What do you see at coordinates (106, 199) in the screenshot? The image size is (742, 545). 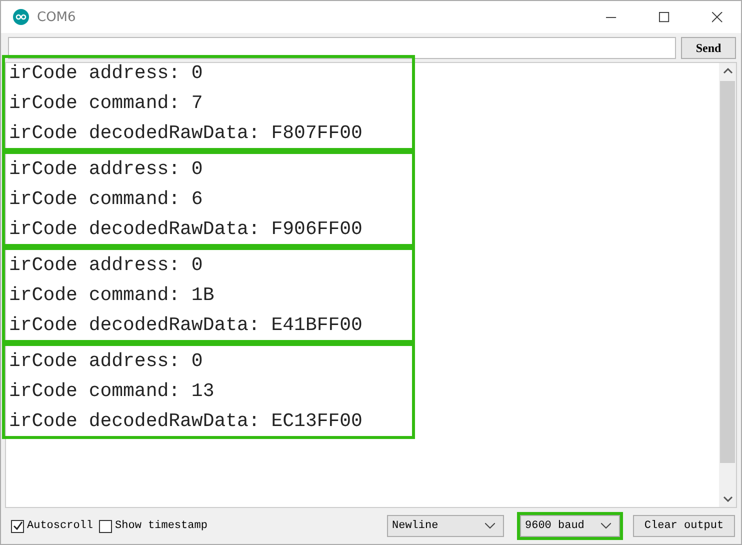 I see `output-line: irCode command: 6` at bounding box center [106, 199].